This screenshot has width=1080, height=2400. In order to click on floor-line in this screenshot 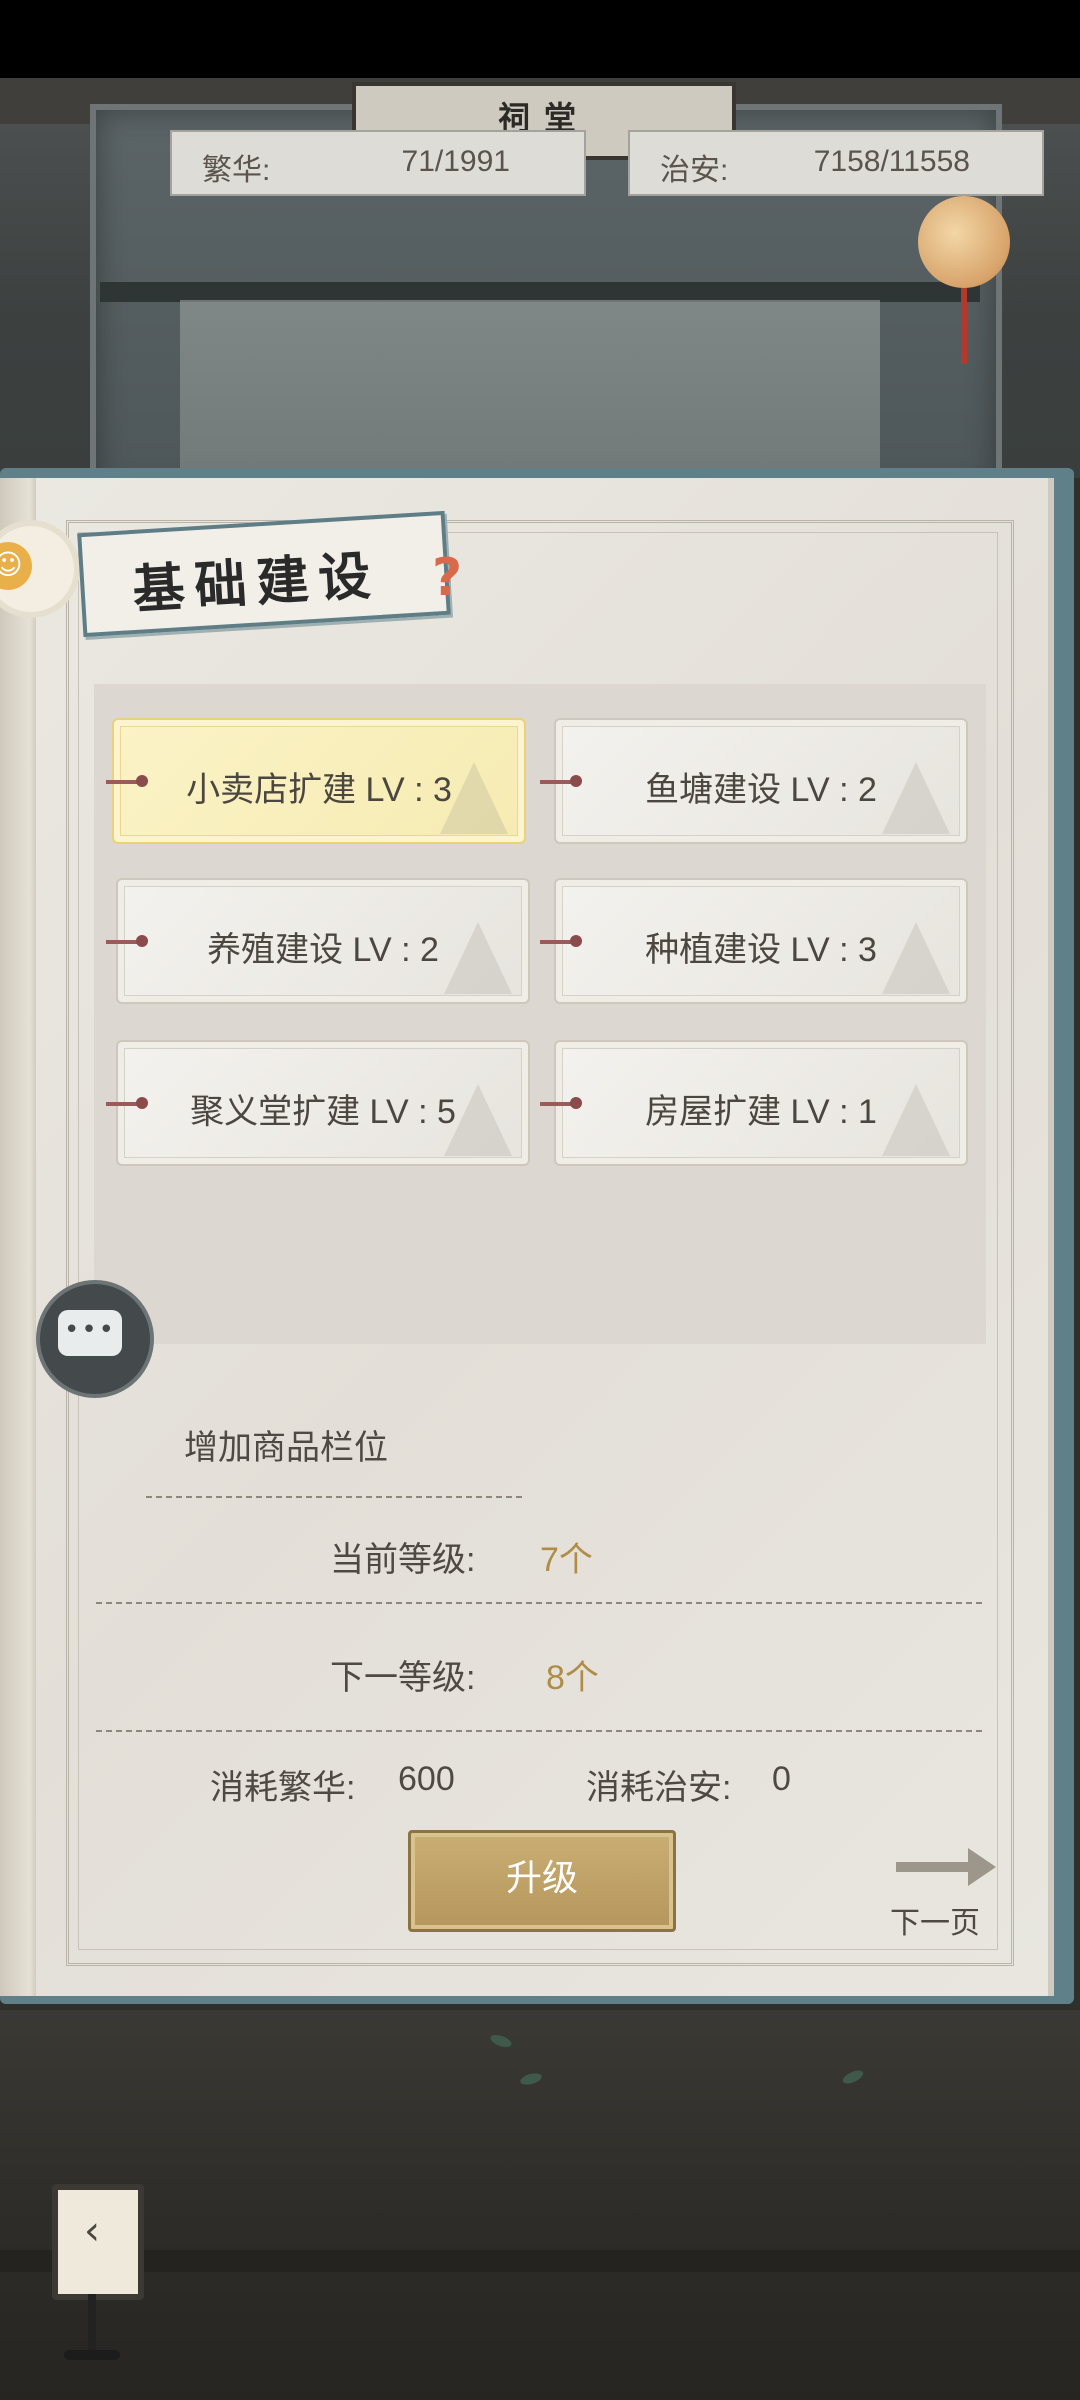, I will do `click(540, 2261)`.